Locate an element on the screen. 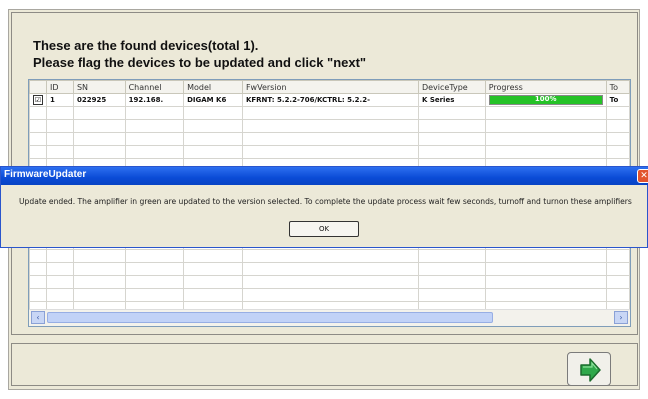 The image size is (648, 399). column-header: To is located at coordinates (617, 87).